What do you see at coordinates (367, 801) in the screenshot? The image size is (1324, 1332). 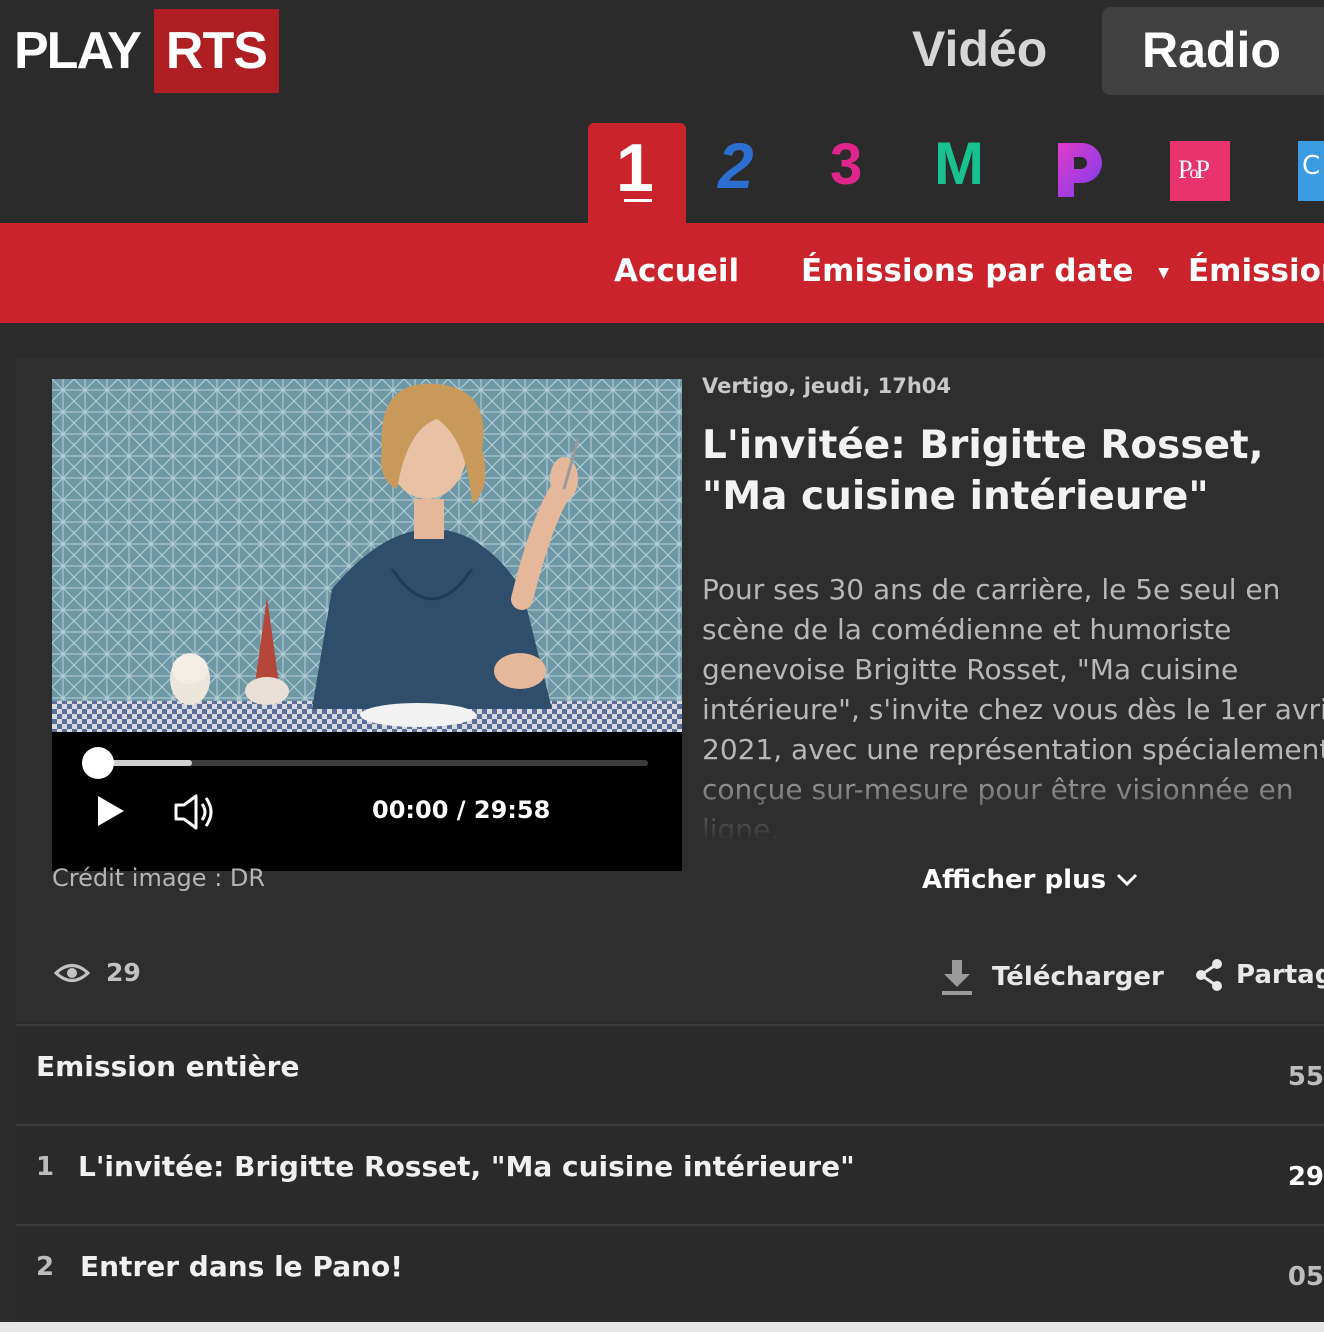 I see `player-controls: 00:00 / 29:58` at bounding box center [367, 801].